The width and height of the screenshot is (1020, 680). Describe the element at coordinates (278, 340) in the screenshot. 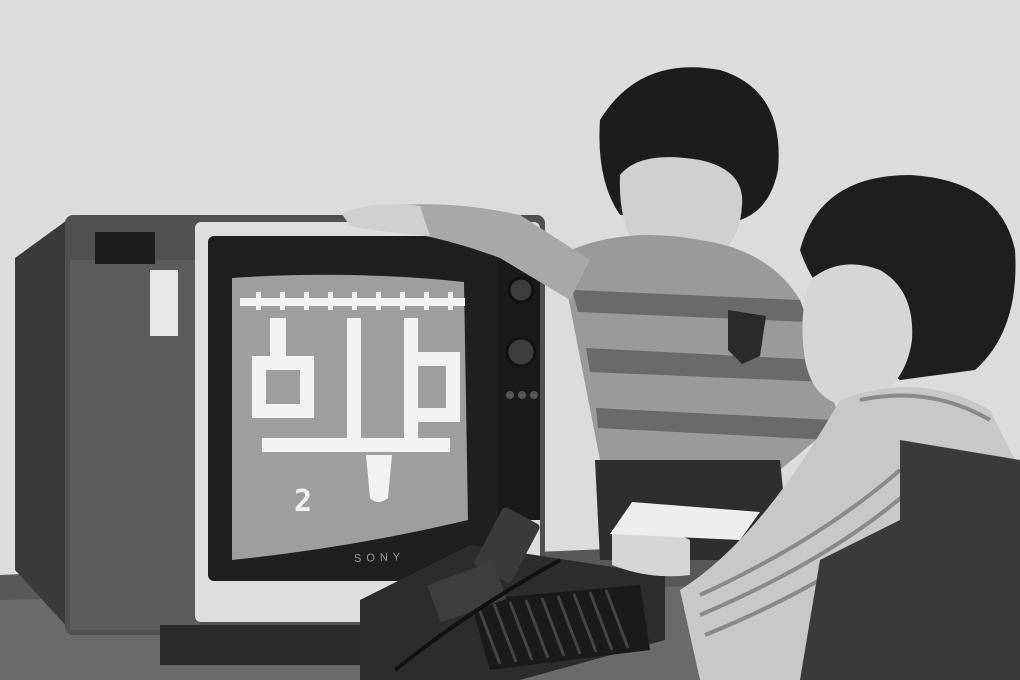

I see `game-maze-left-stem` at that location.